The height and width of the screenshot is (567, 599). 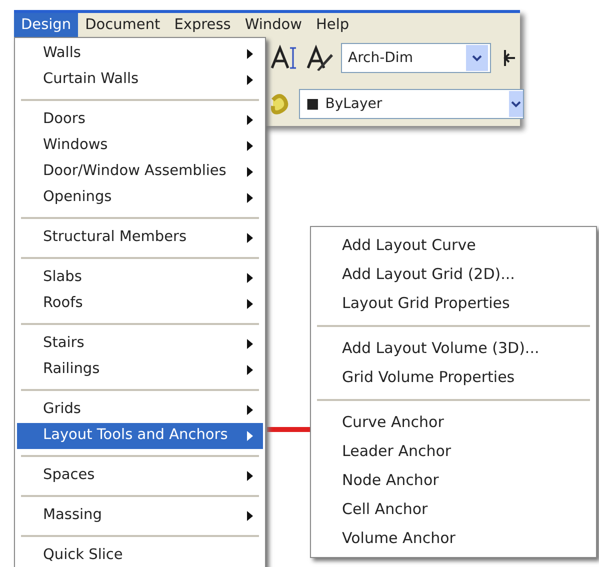 What do you see at coordinates (140, 238) in the screenshot?
I see `menu-item: Structural Members` at bounding box center [140, 238].